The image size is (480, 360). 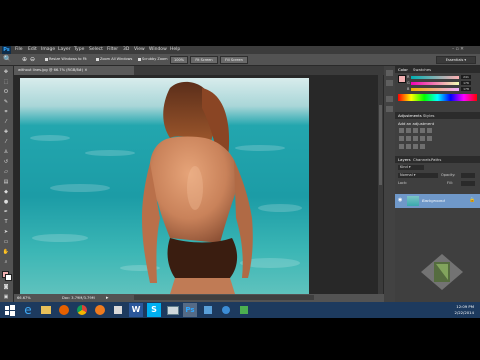 What do you see at coordinates (418, 175) in the screenshot?
I see `blend-mode-select: Normal ▾` at bounding box center [418, 175].